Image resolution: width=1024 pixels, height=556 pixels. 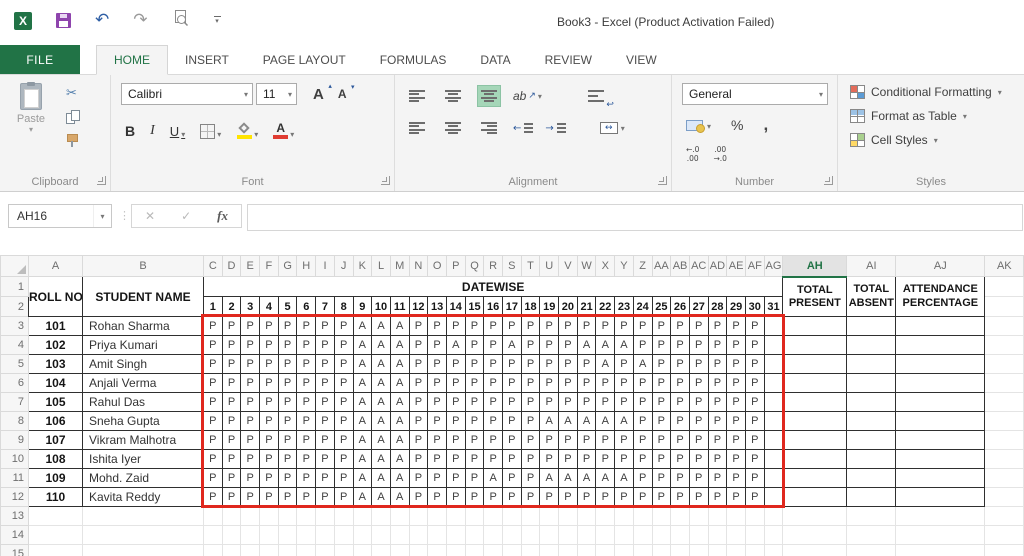 I want to click on cell-AK1, so click(x=1004, y=286).